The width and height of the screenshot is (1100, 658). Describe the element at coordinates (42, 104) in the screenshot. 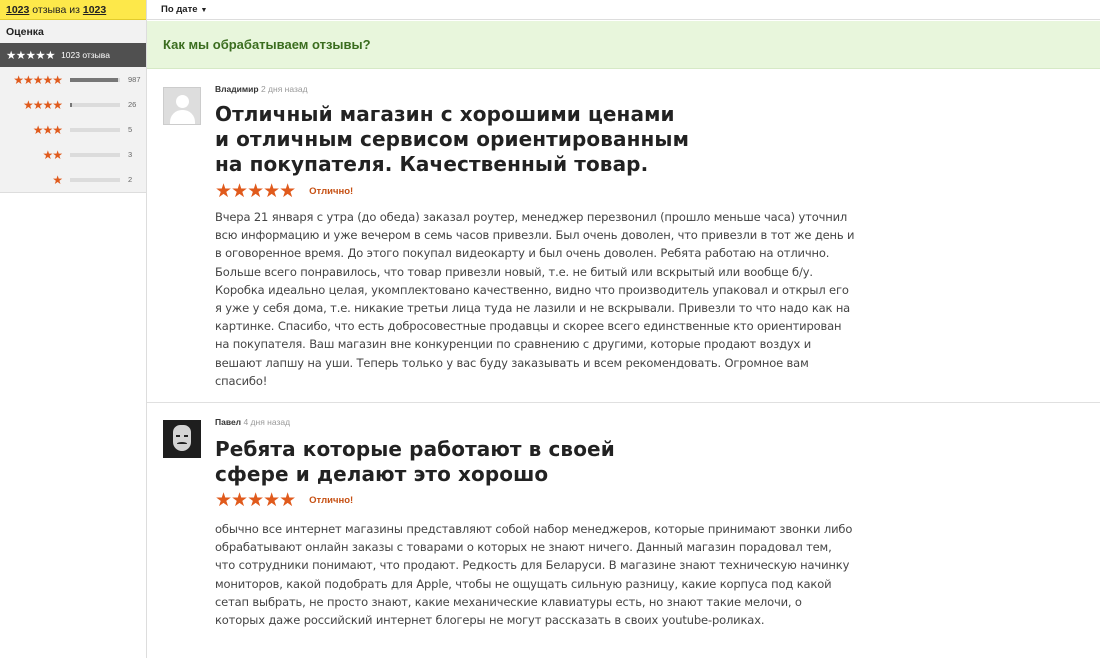

I see `star-icons: ★★★★` at that location.